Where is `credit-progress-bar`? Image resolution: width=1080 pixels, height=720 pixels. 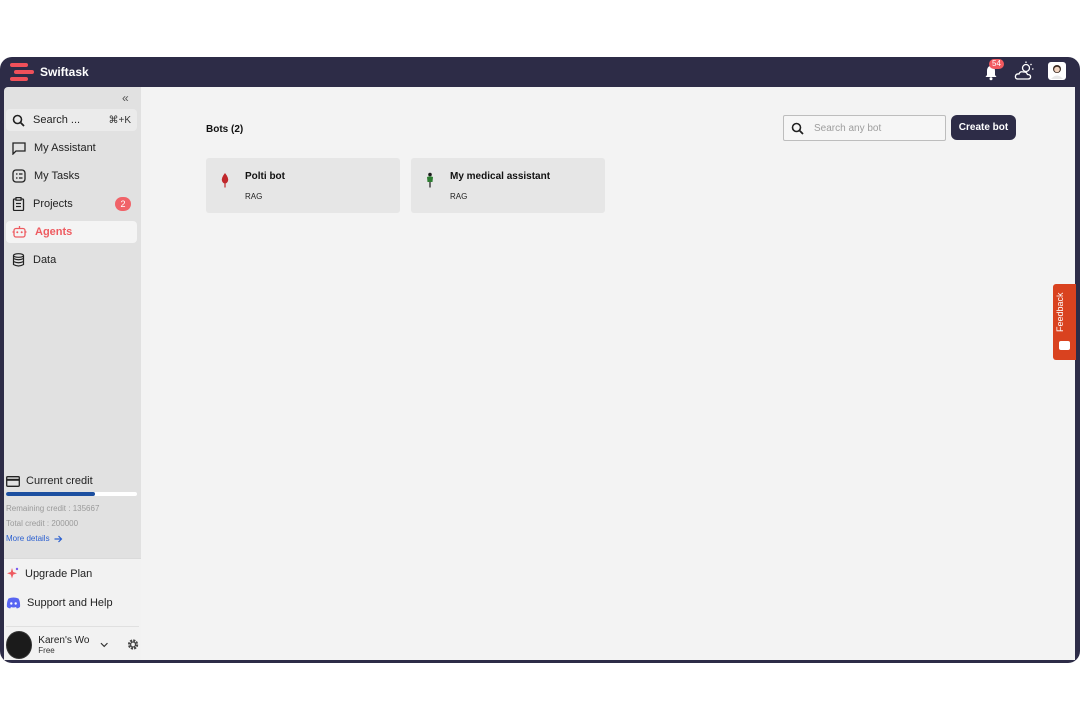 credit-progress-bar is located at coordinates (71, 494).